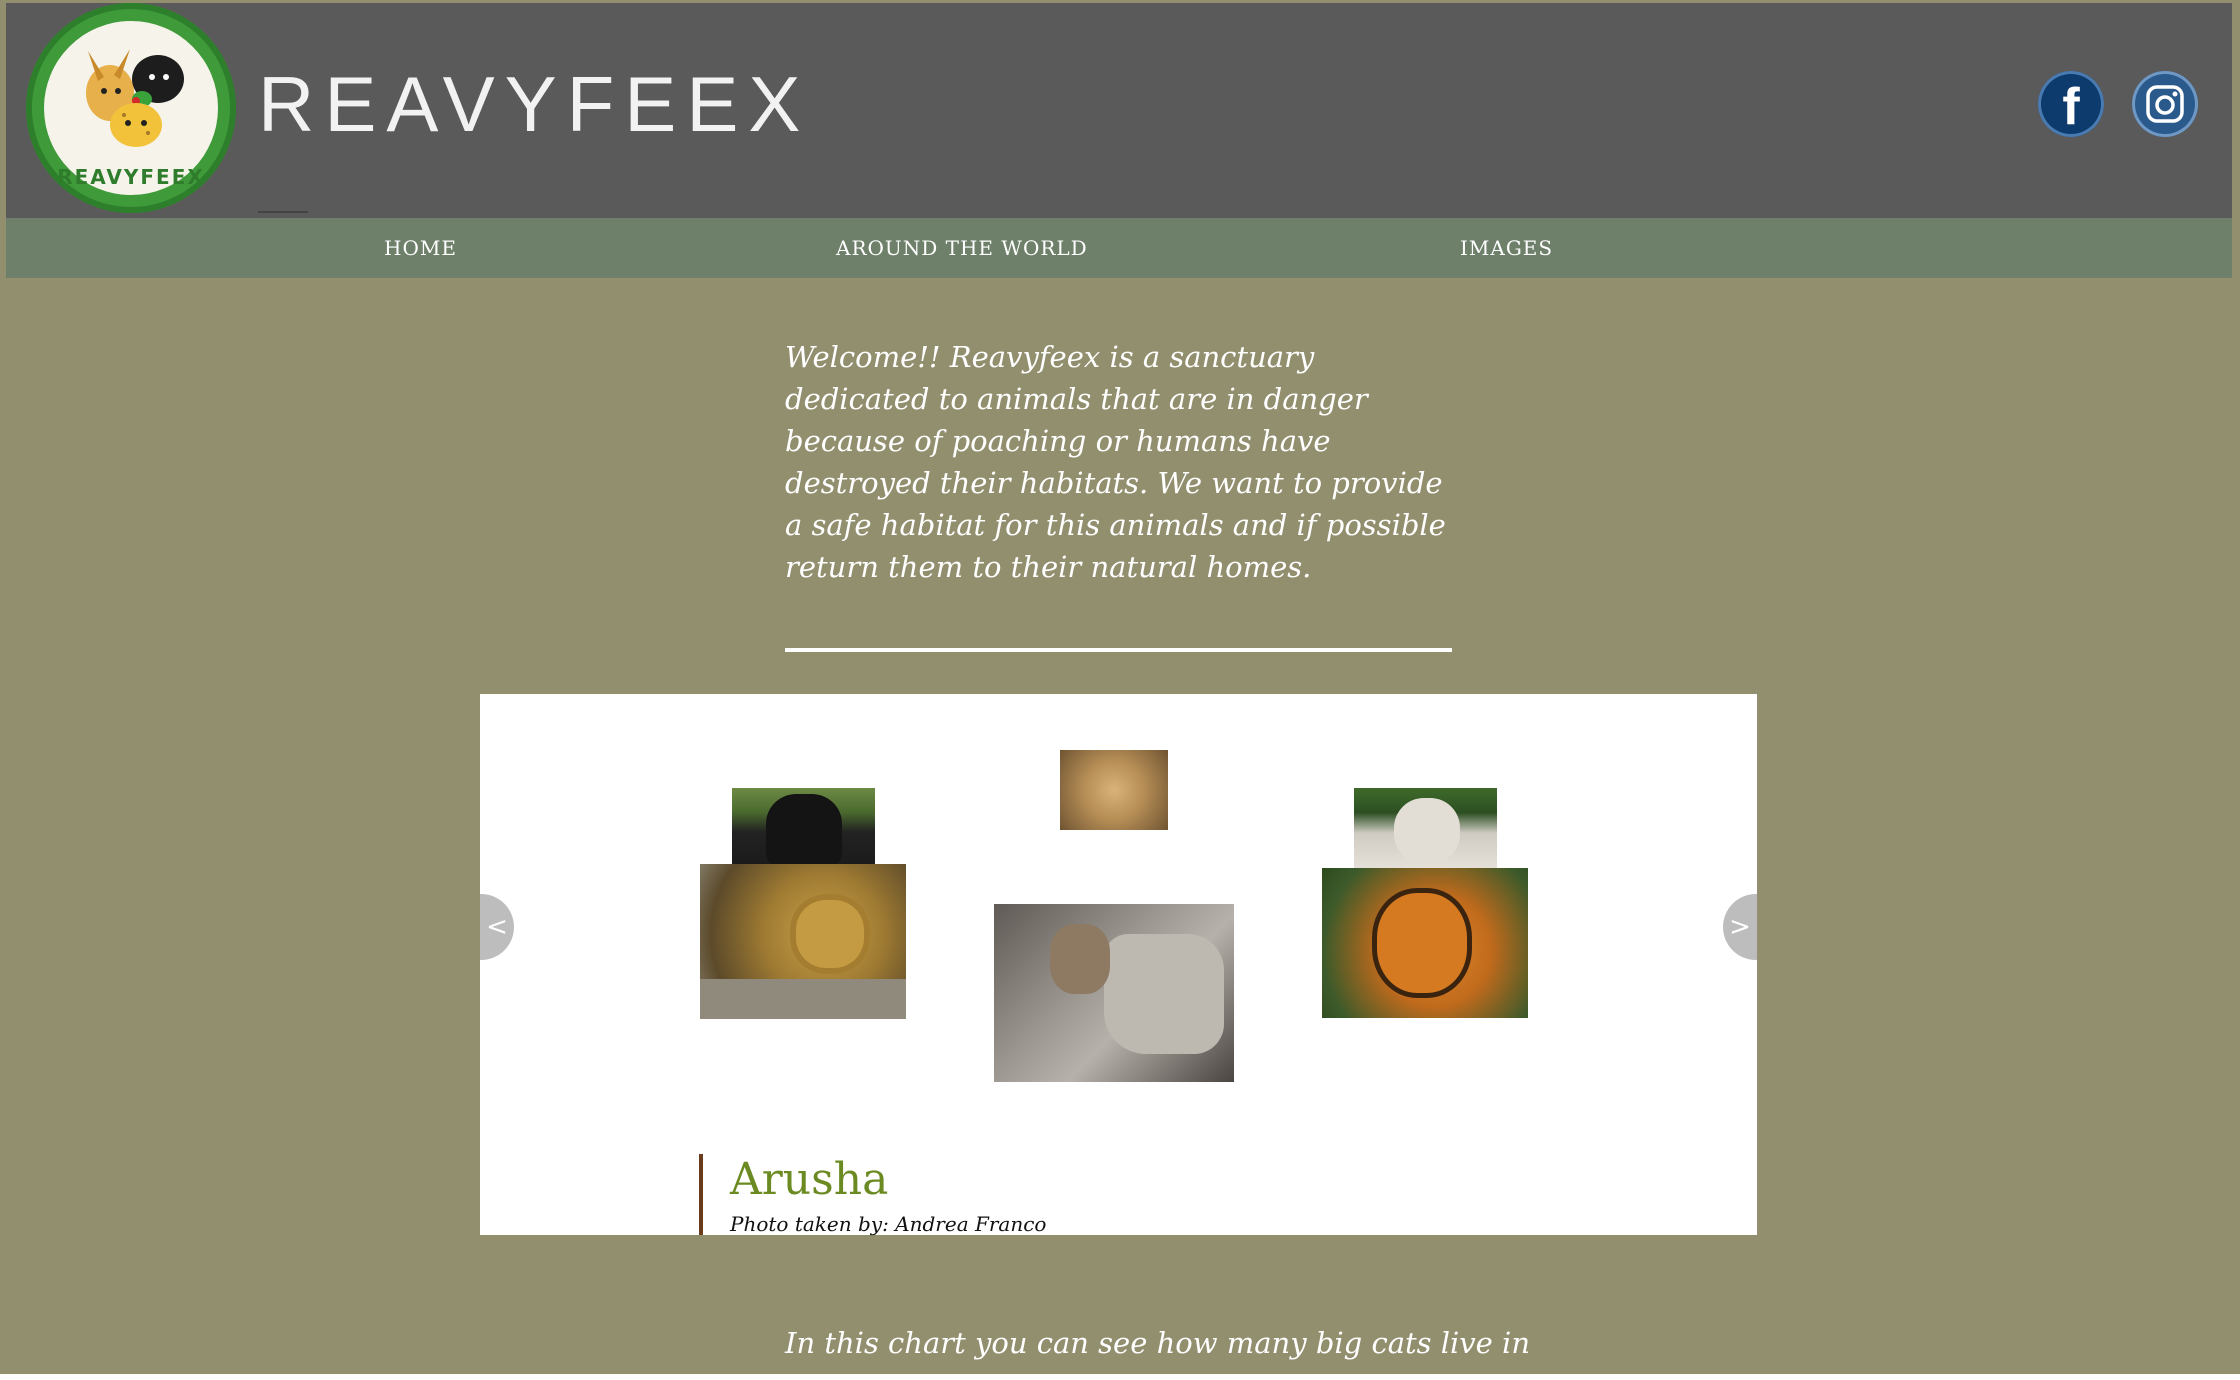 The height and width of the screenshot is (1380, 2240). What do you see at coordinates (135, 98) in the screenshot?
I see `animals-illustration` at bounding box center [135, 98].